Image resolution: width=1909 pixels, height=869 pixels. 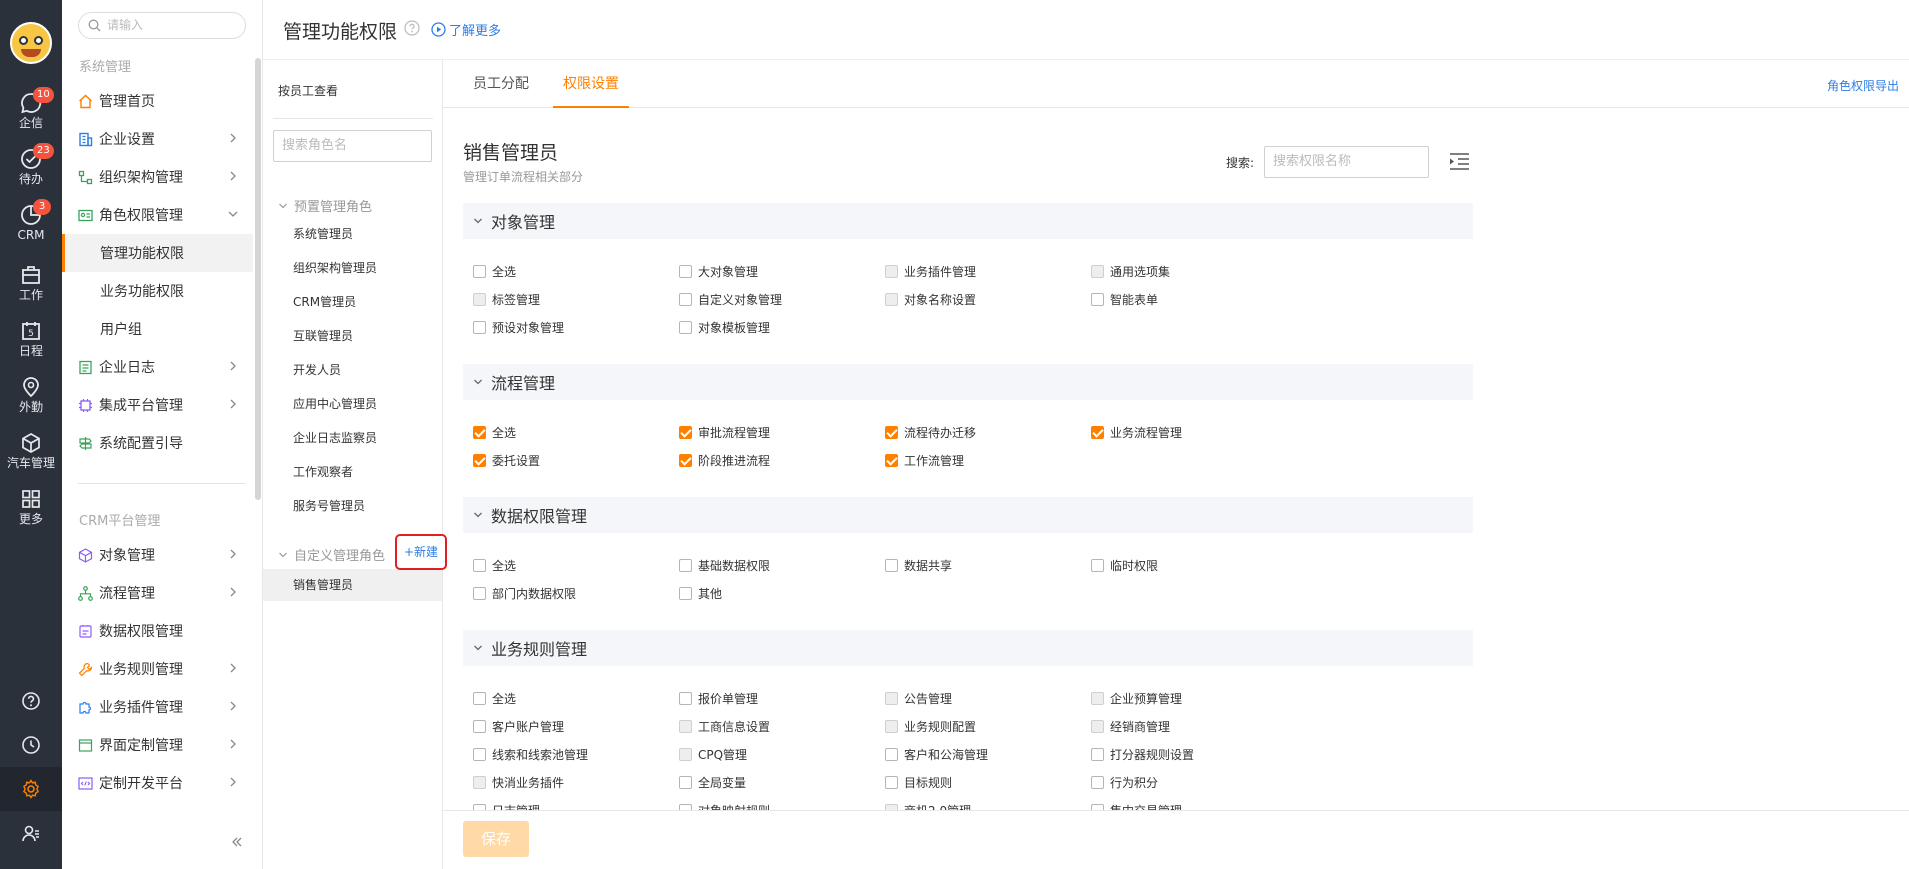 I want to click on menu-item-role-permission: 角色权限管理, so click(x=157, y=215).